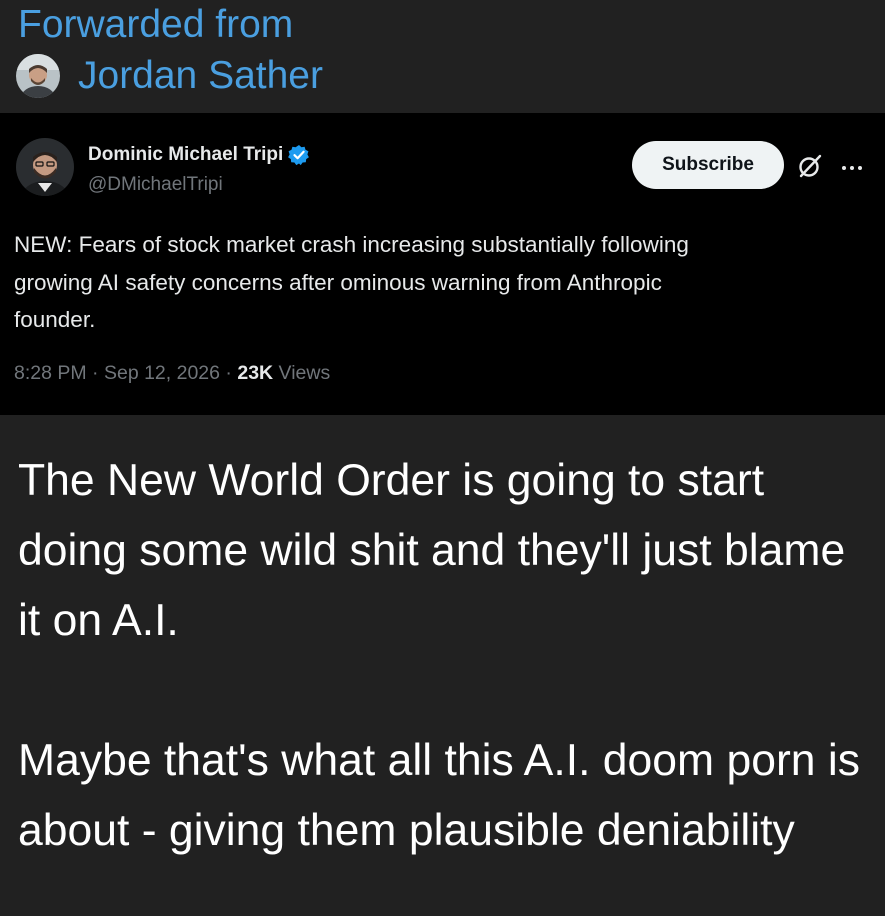 The image size is (885, 916). What do you see at coordinates (304, 373) in the screenshot?
I see `views-label: Views` at bounding box center [304, 373].